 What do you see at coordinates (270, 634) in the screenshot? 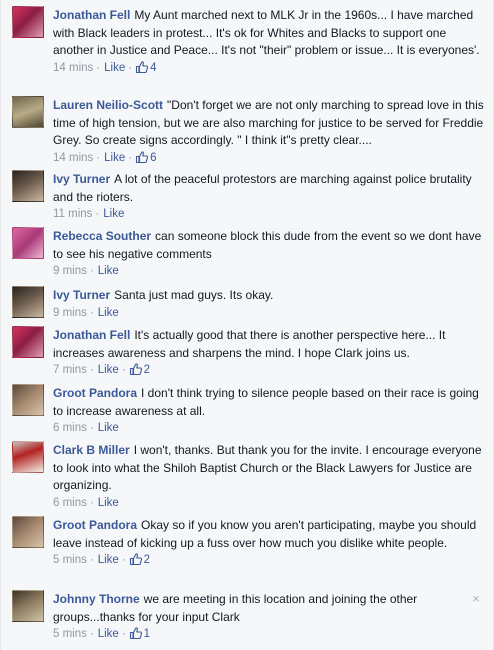
I see `comment-meta: 5 mins · Like · 1` at bounding box center [270, 634].